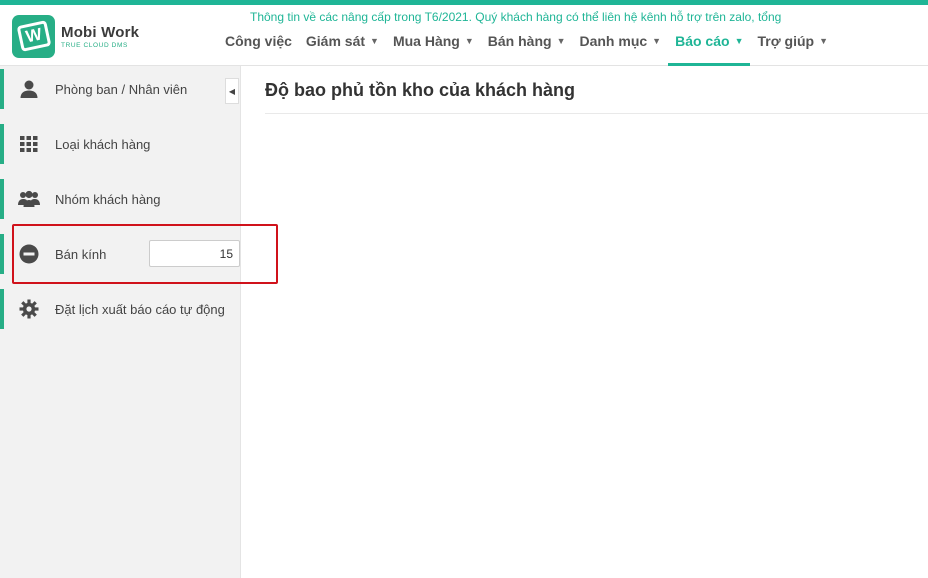  I want to click on logo-letter: W, so click(33, 36).